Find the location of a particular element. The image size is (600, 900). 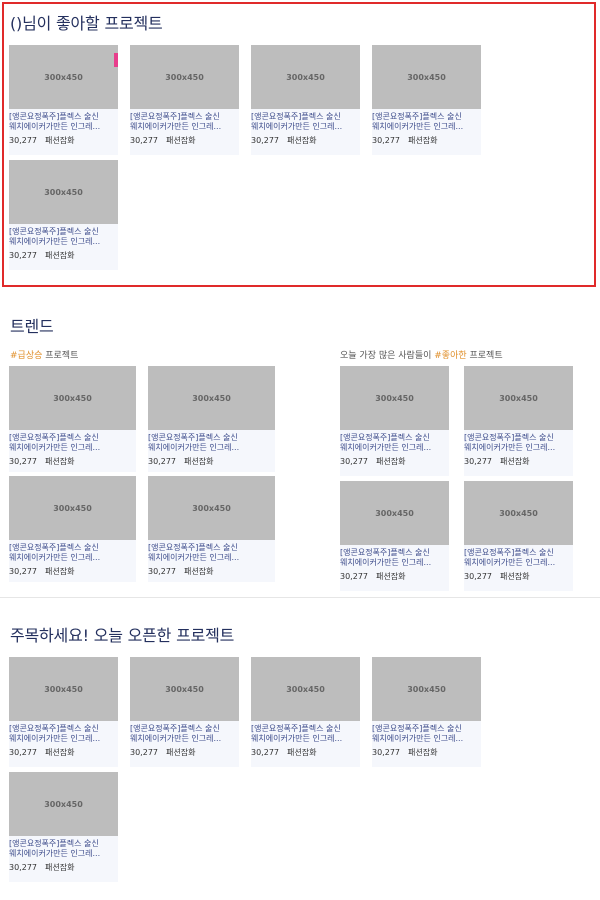

today-title: 주목하세요! 오늘 오픈한 프로젝트 is located at coordinates (122, 635).